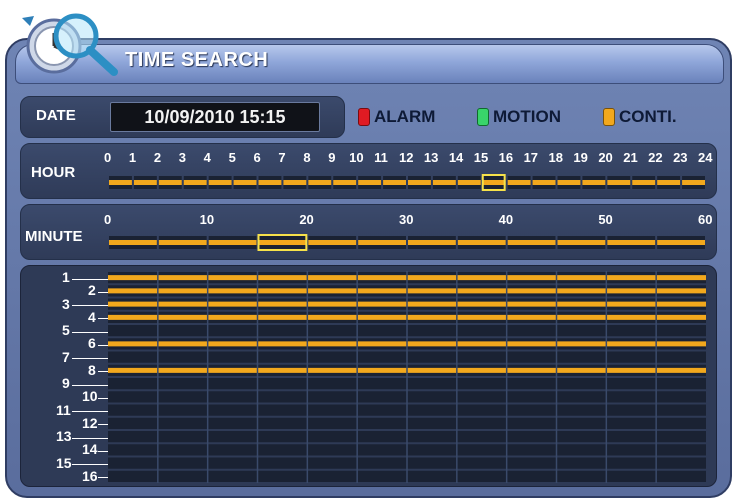  I want to click on channel-label: 12, so click(90, 422).